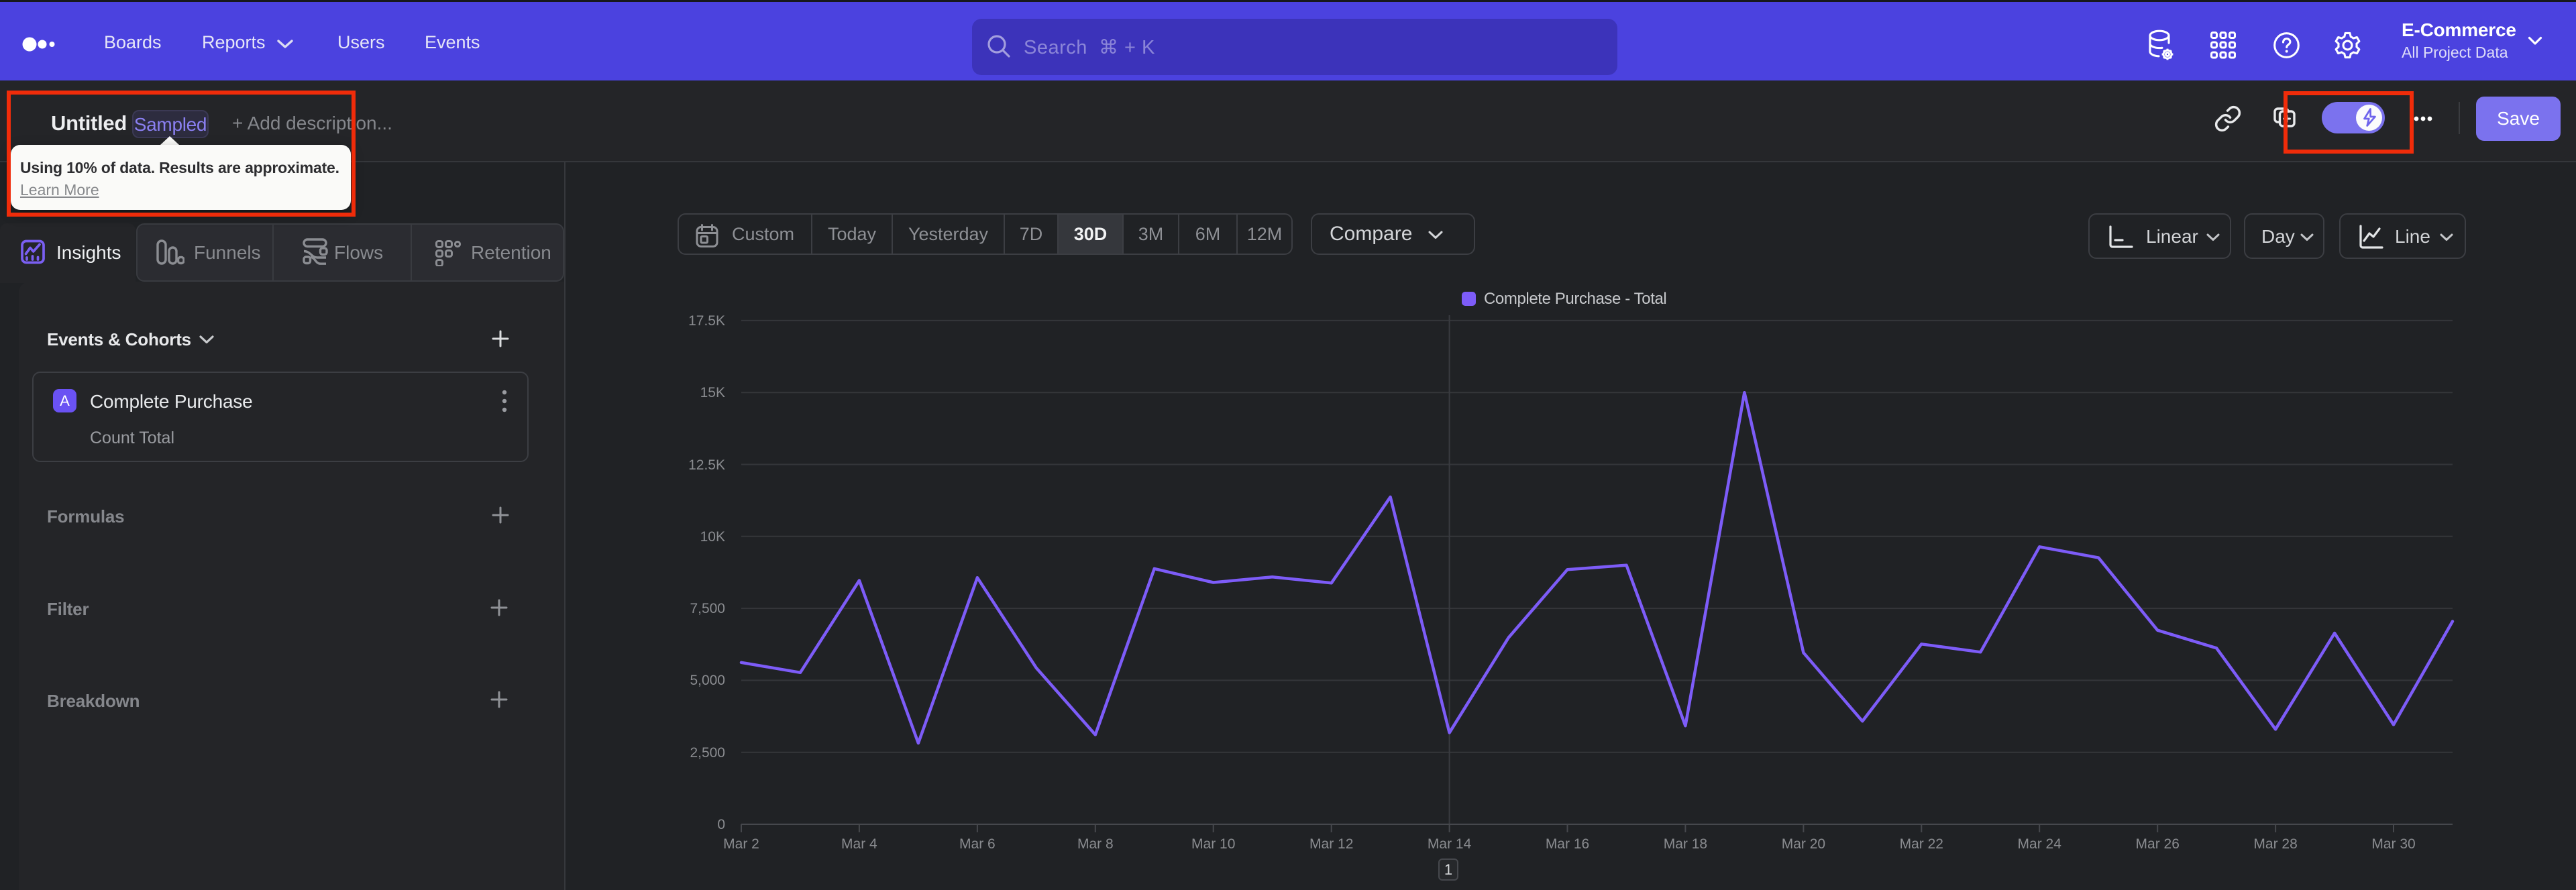 This screenshot has height=890, width=2576. I want to click on svg-text: Mar 26, so click(2158, 844).